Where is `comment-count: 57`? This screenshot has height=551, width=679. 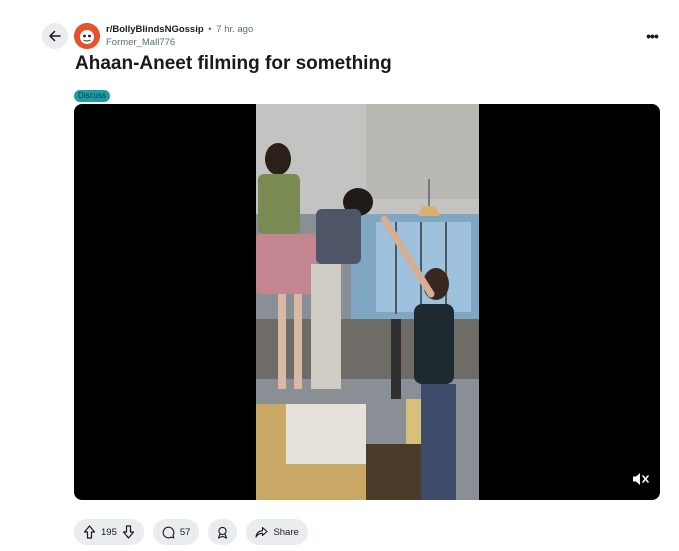
comment-count: 57 is located at coordinates (185, 532).